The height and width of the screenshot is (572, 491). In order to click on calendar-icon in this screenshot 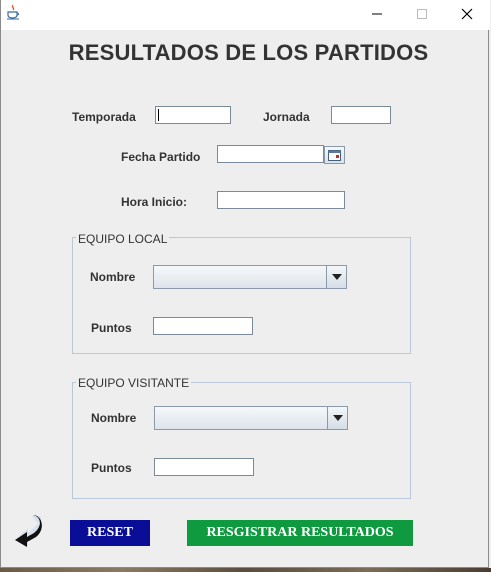, I will do `click(334, 155)`.